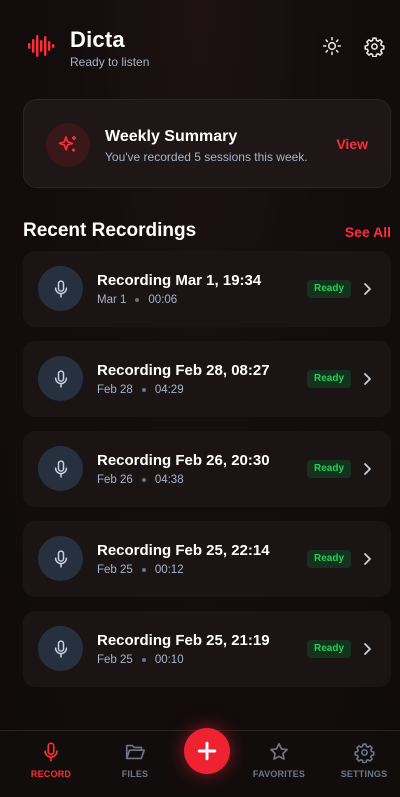  What do you see at coordinates (41, 46) in the screenshot?
I see `soundwave-logo-icon` at bounding box center [41, 46].